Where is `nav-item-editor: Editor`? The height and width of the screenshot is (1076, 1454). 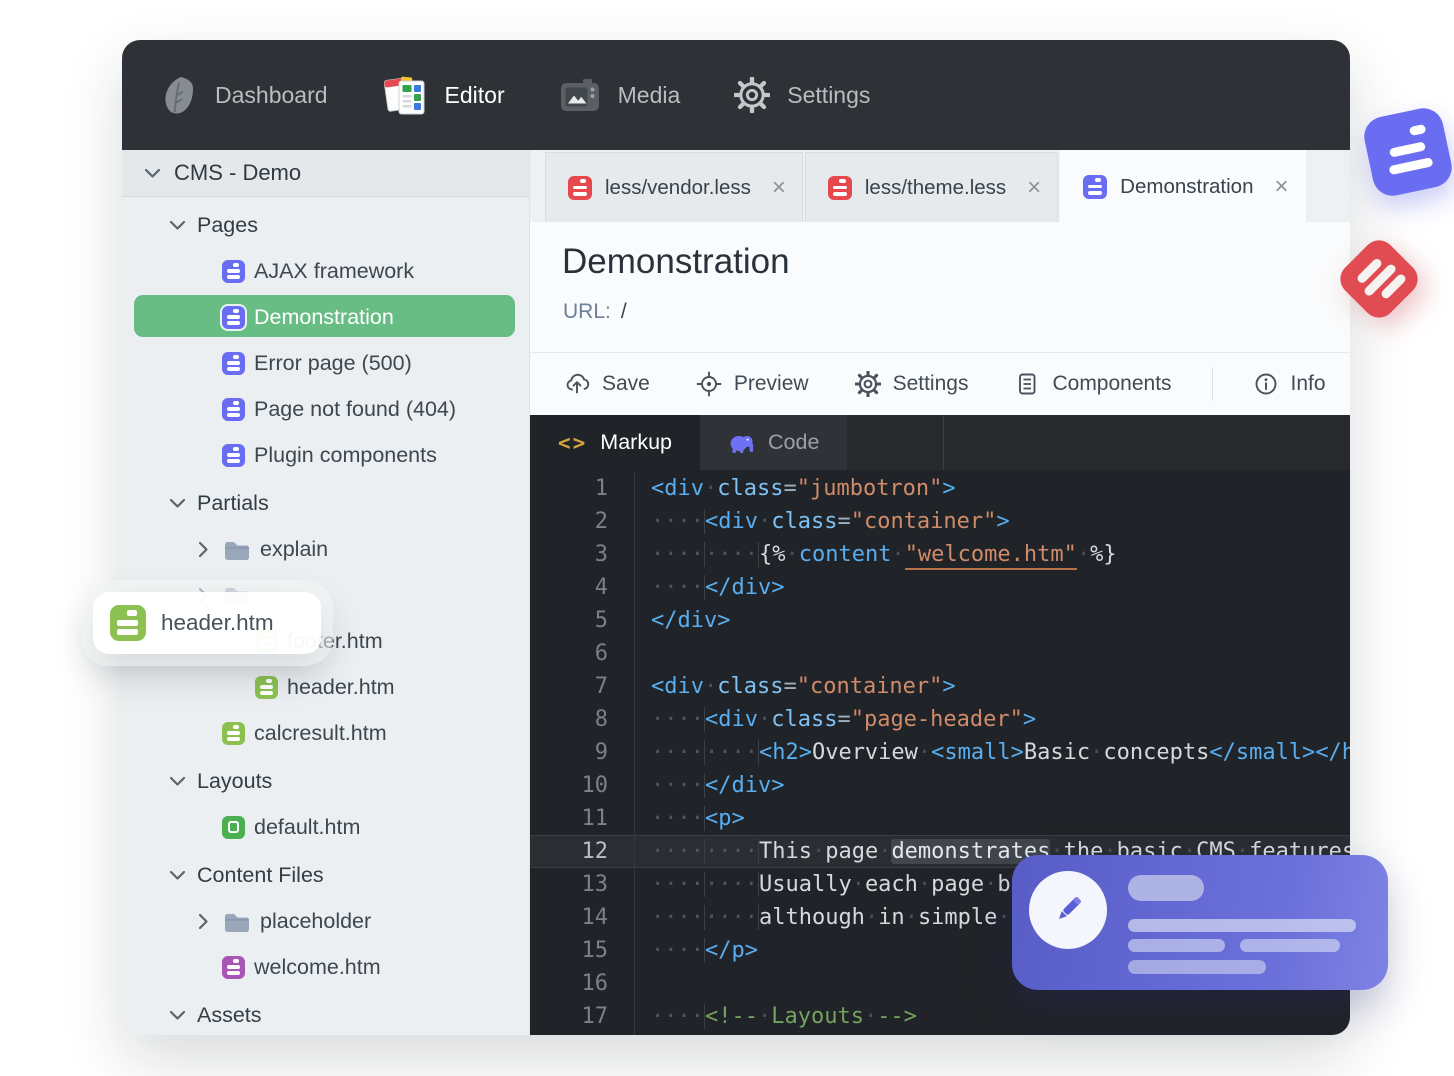
nav-item-editor: Editor is located at coordinates (443, 95).